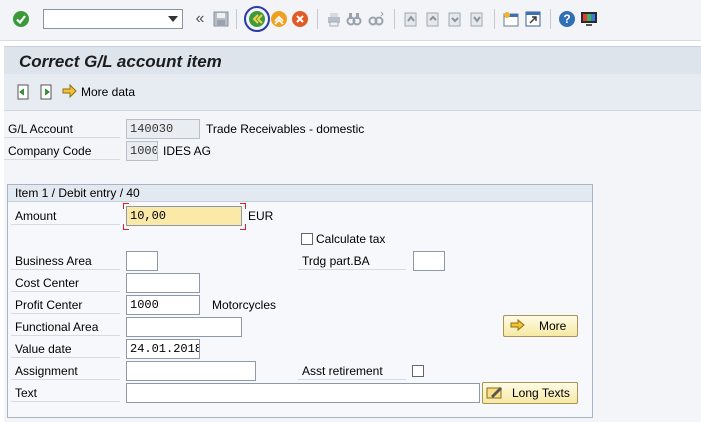  I want to click on asst-retirement-label: Asst retirement, so click(352, 371).